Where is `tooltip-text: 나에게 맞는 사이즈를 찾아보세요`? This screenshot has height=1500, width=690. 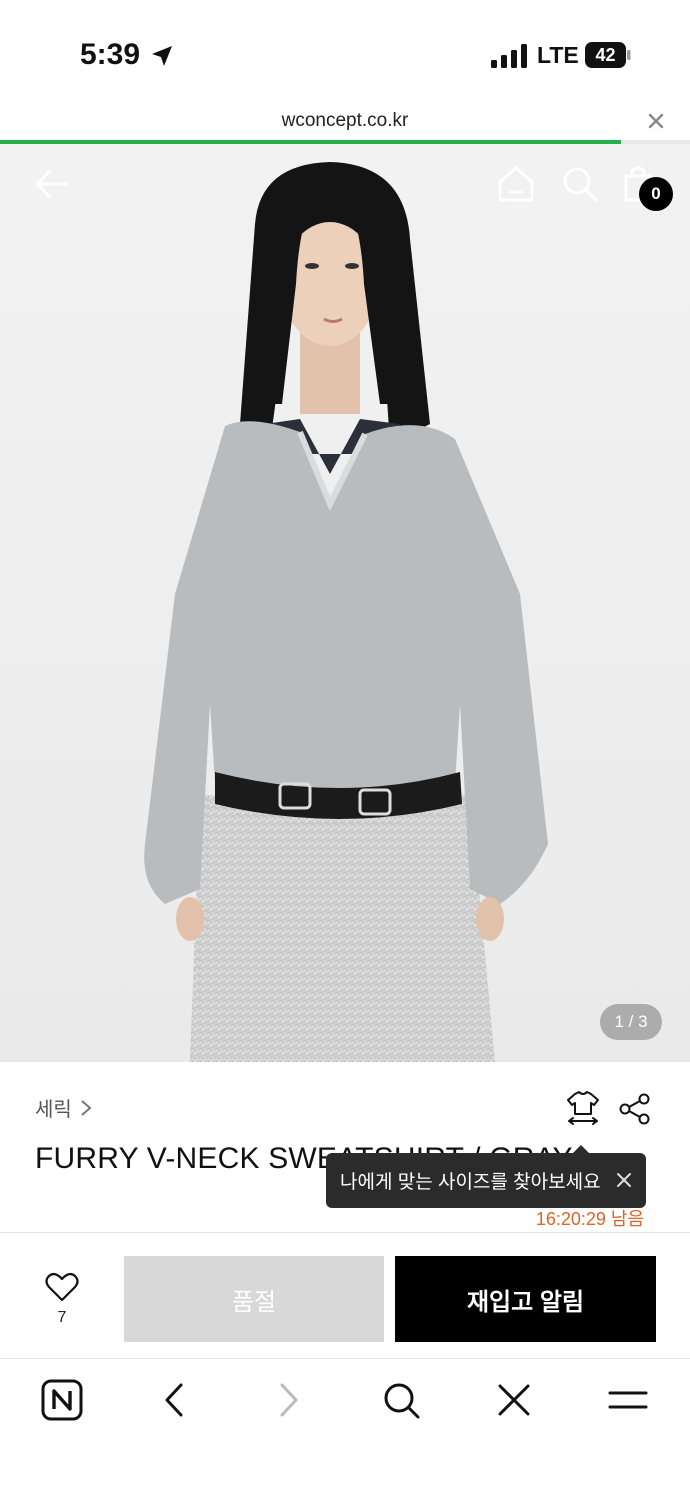
tooltip-text: 나에게 맞는 사이즈를 찾아보세요 is located at coordinates (470, 1182).